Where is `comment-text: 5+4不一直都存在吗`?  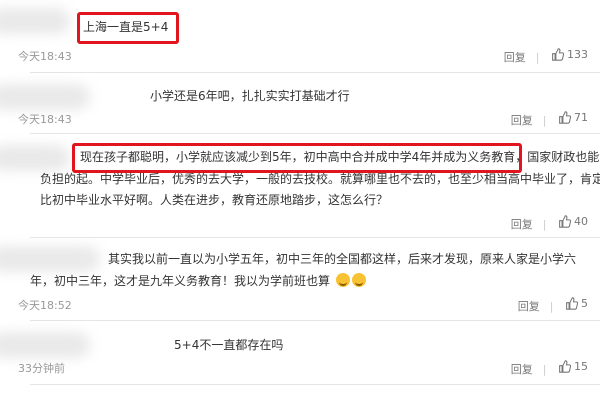
comment-text: 5+4不一直都存在吗 is located at coordinates (229, 345).